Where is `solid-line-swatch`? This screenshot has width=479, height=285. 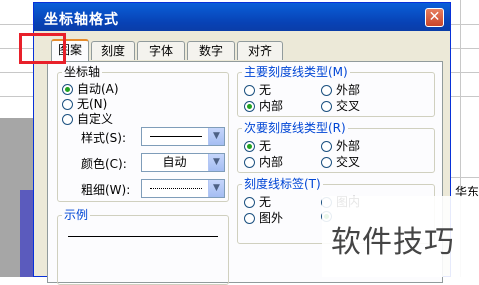 solid-line-swatch is located at coordinates (176, 136).